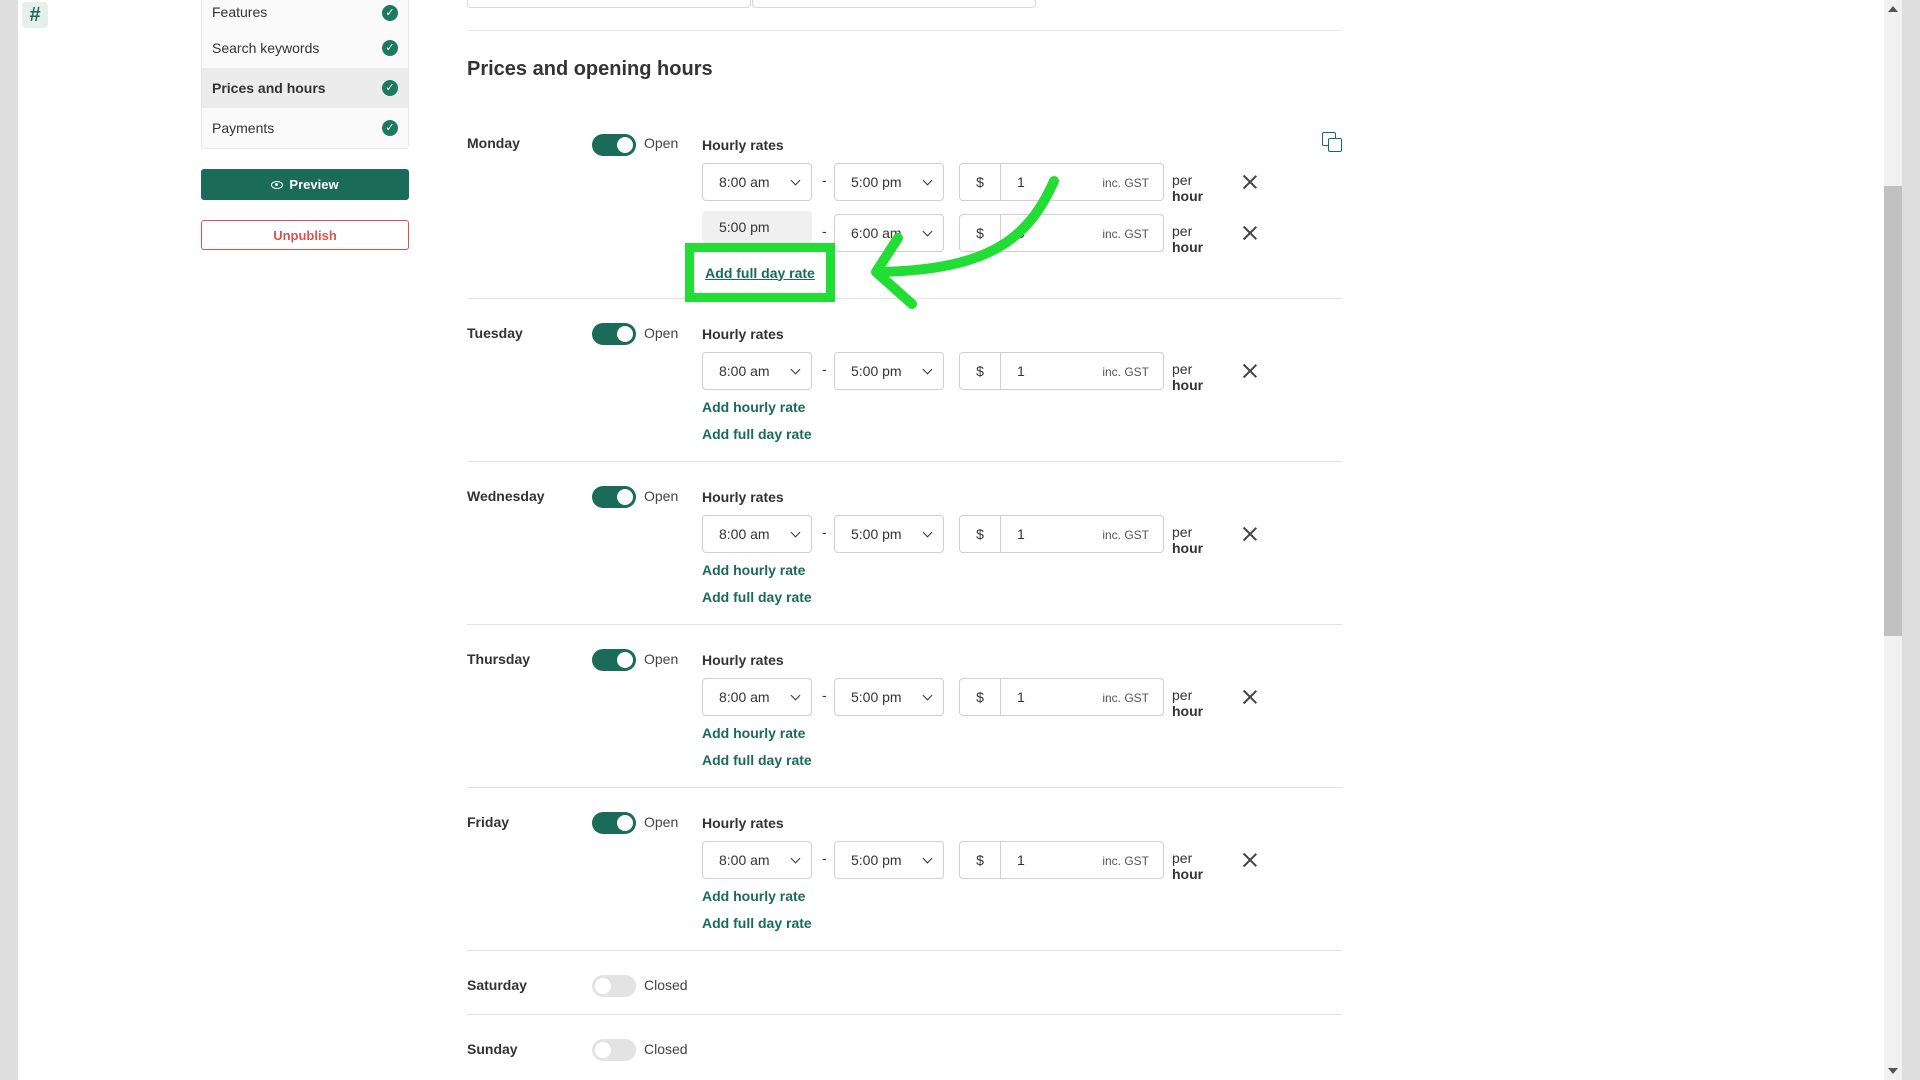 The image size is (1920, 1080). Describe the element at coordinates (876, 233) in the screenshot. I see `end-time-value: 6:00 am` at that location.